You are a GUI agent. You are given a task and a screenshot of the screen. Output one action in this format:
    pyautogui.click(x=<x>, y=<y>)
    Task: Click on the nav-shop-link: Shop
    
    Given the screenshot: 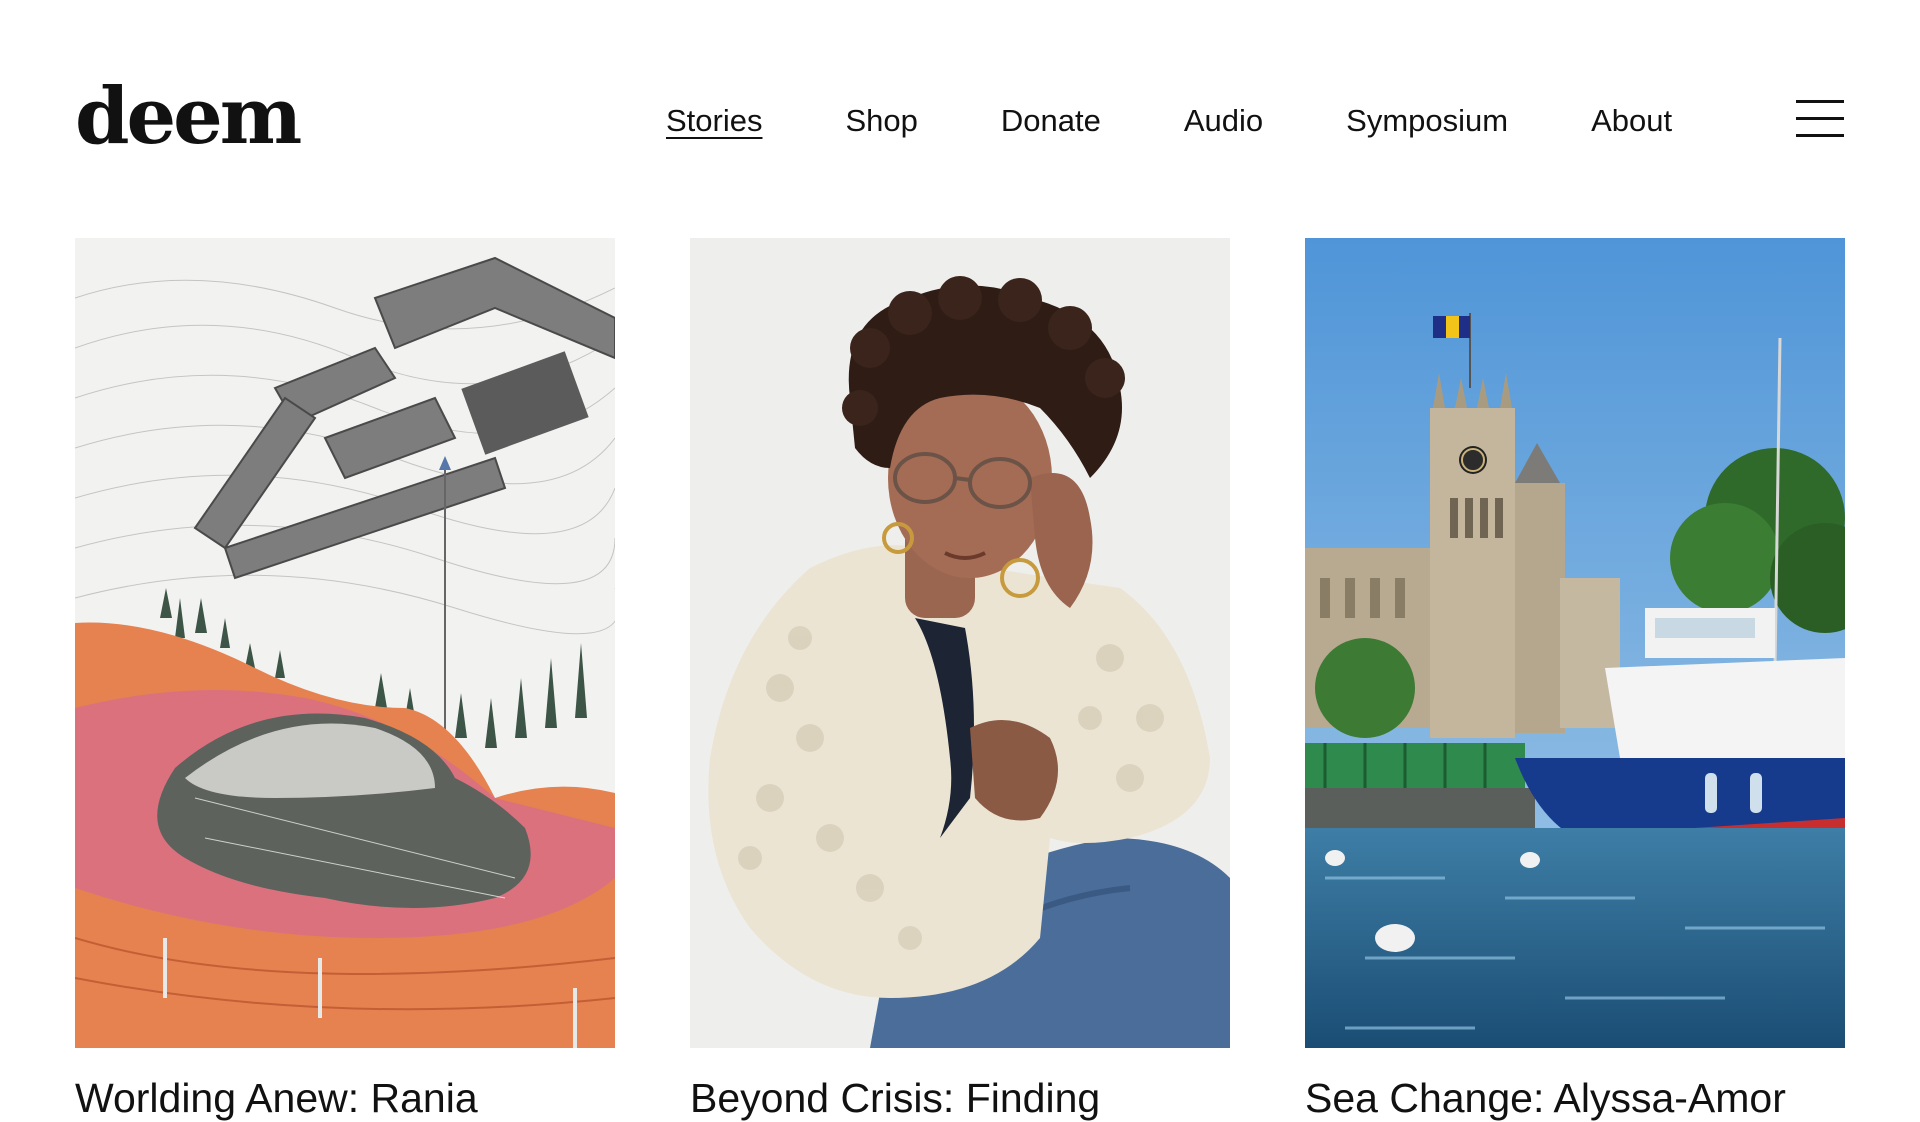 What is the action you would take?
    pyautogui.click(x=881, y=121)
    